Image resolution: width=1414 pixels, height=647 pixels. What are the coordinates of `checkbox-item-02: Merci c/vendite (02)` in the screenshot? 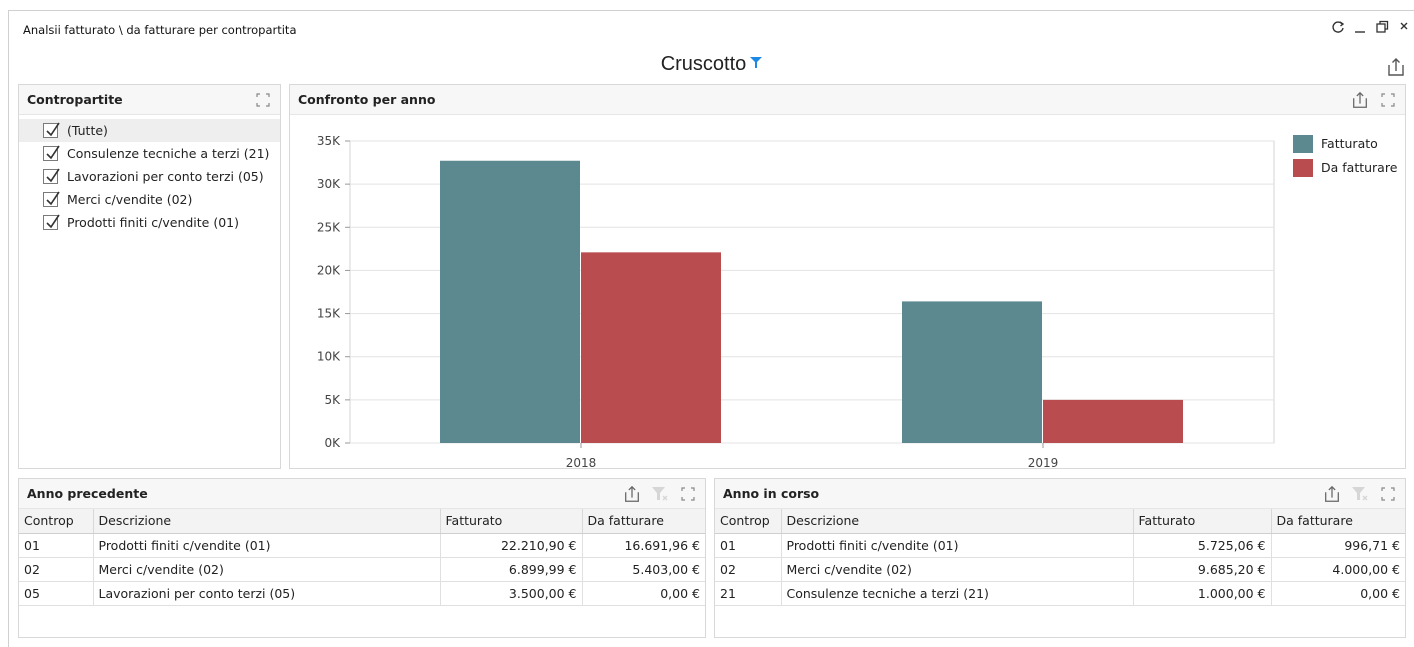 It's located at (149, 199).